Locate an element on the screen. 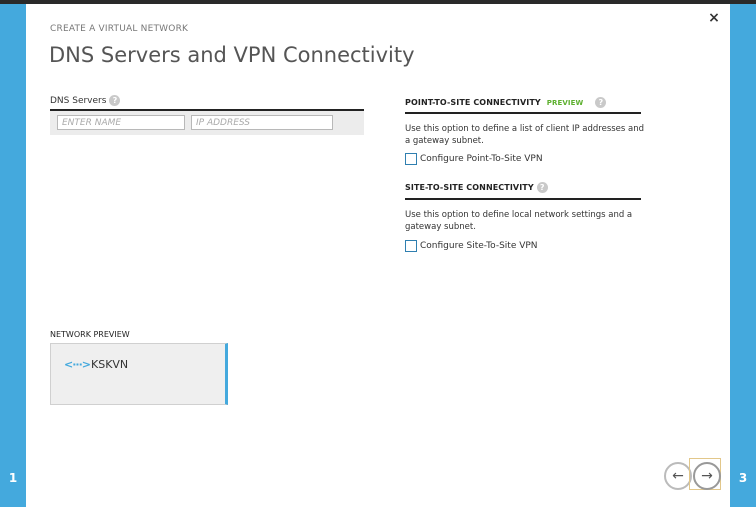  site-to-site-checkbox-row: Configure Site-To-Site VPN is located at coordinates (471, 246).